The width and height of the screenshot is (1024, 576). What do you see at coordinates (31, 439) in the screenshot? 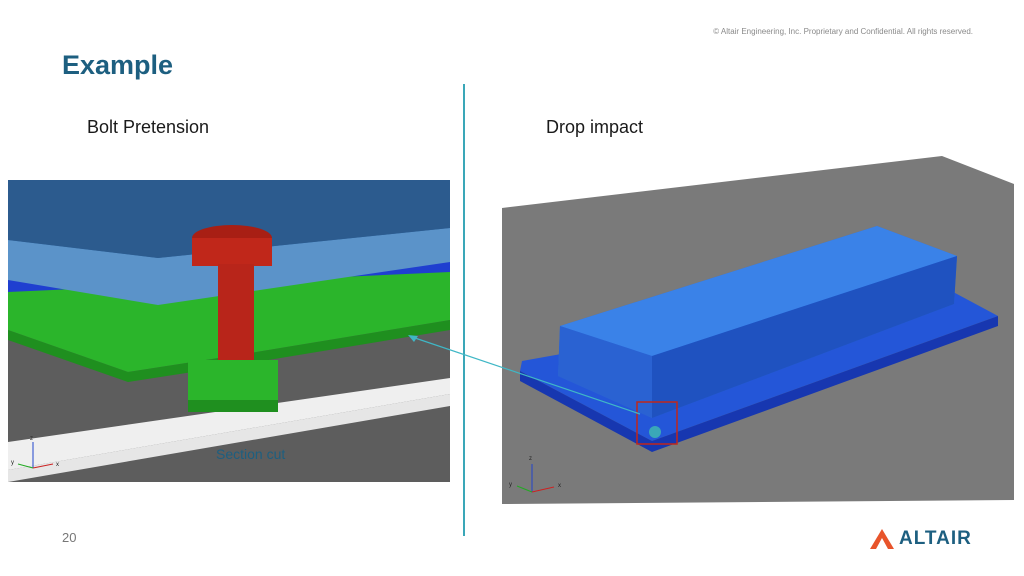
I see `left-axis-z-label: z` at bounding box center [31, 439].